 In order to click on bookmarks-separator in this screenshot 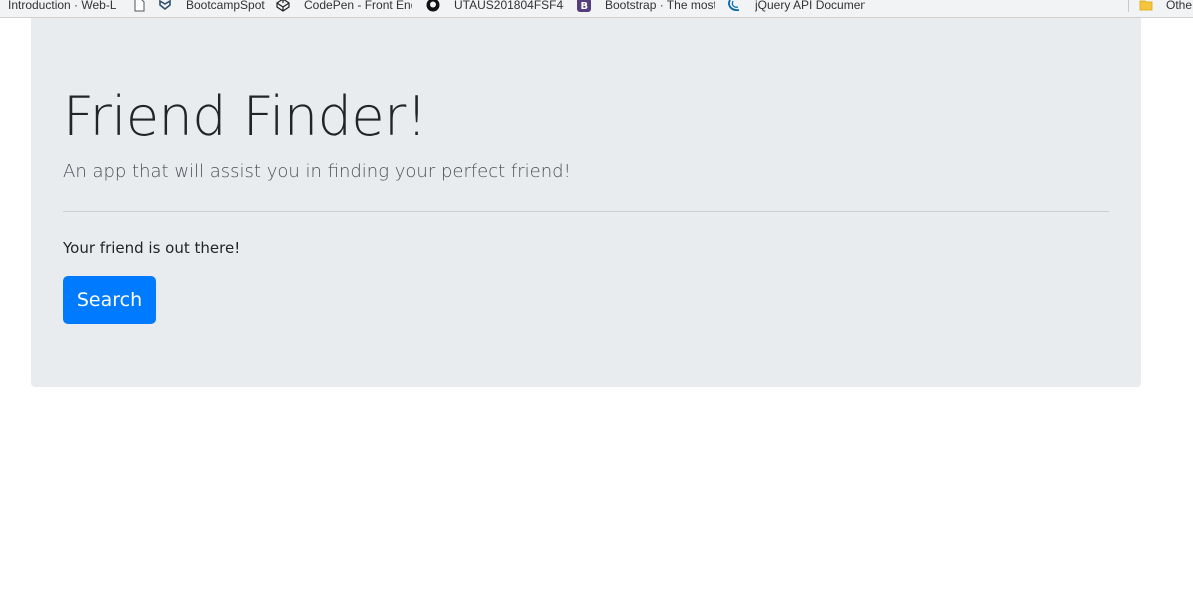, I will do `click(1128, 6)`.